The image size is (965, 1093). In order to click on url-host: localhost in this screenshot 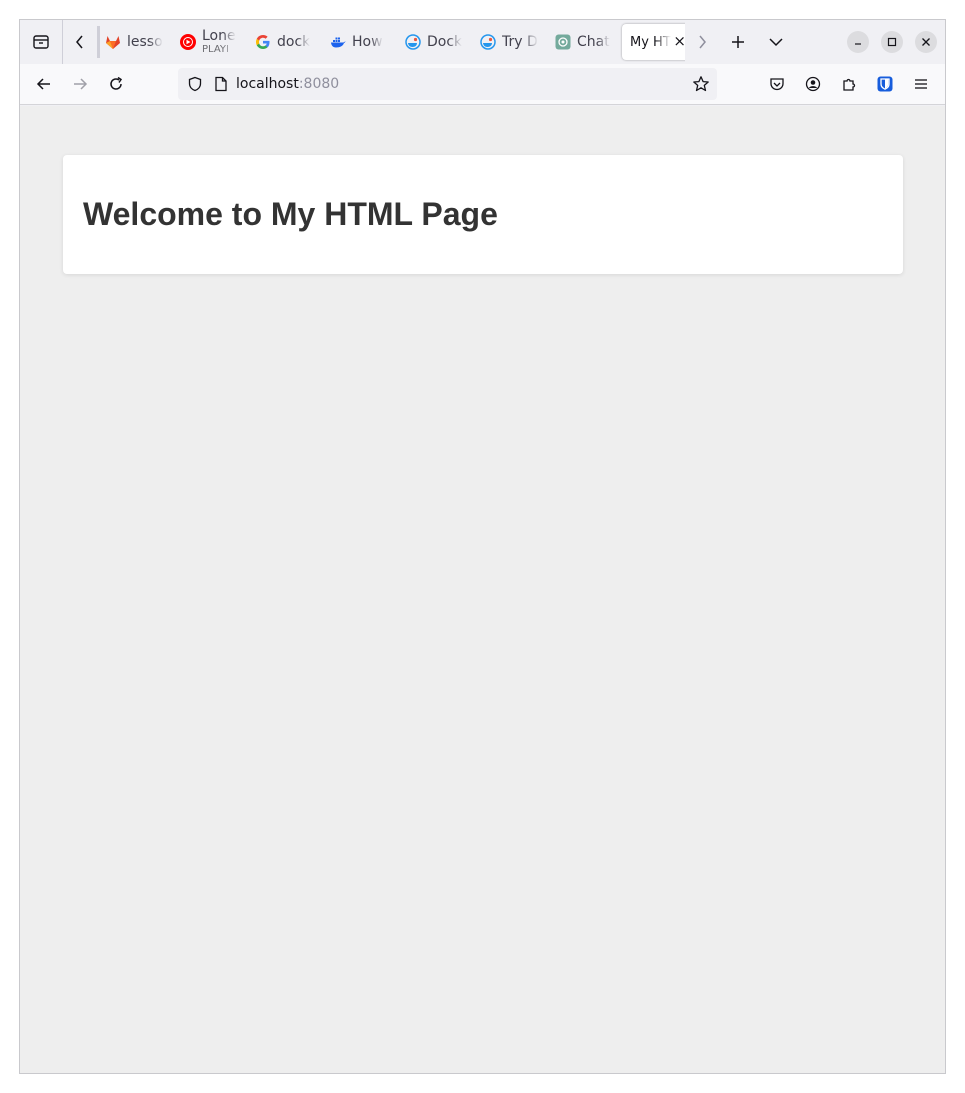, I will do `click(267, 84)`.